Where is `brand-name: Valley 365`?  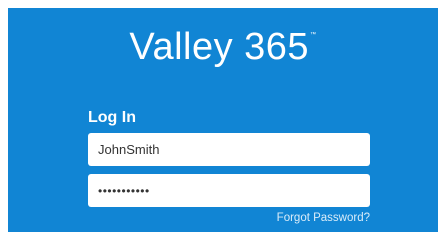
brand-name: Valley 365 is located at coordinates (219, 47).